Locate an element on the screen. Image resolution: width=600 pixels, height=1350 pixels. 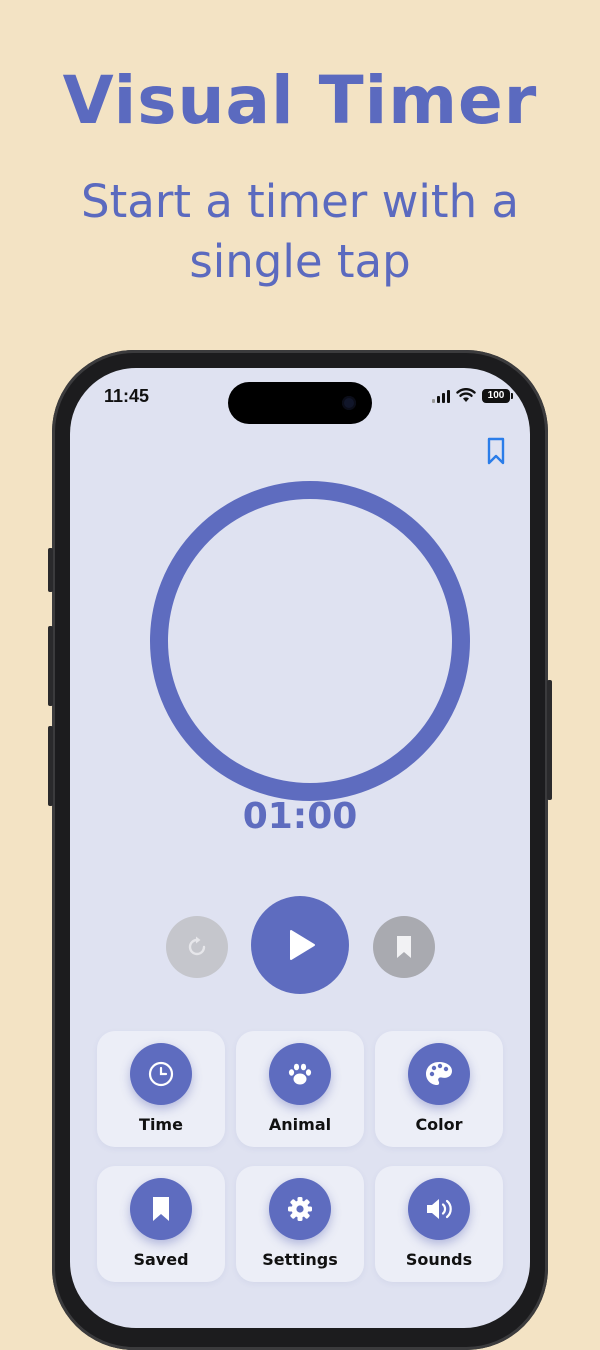
animal-tile-button is located at coordinates (300, 1074).